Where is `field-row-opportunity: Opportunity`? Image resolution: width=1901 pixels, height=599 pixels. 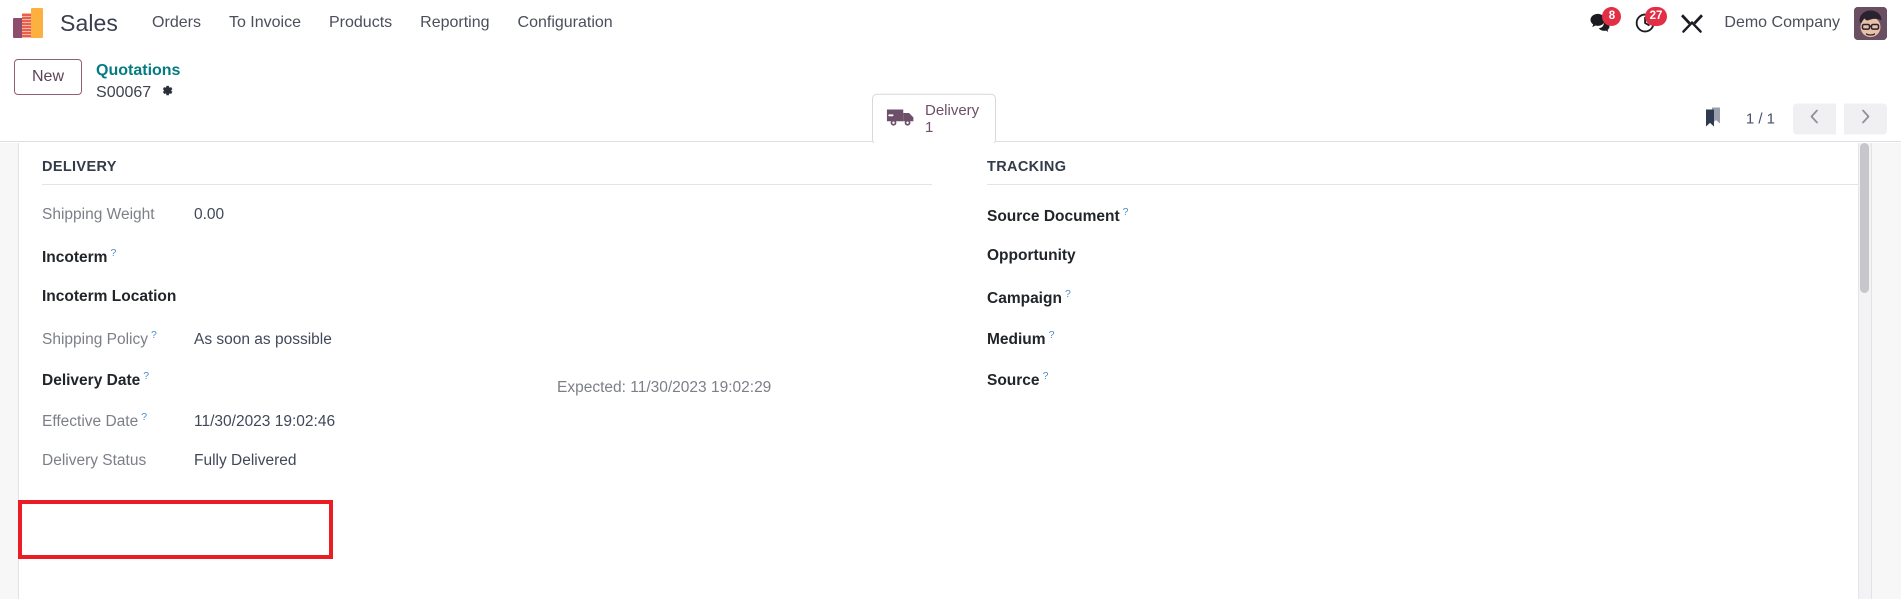 field-row-opportunity: Opportunity is located at coordinates (1419, 267).